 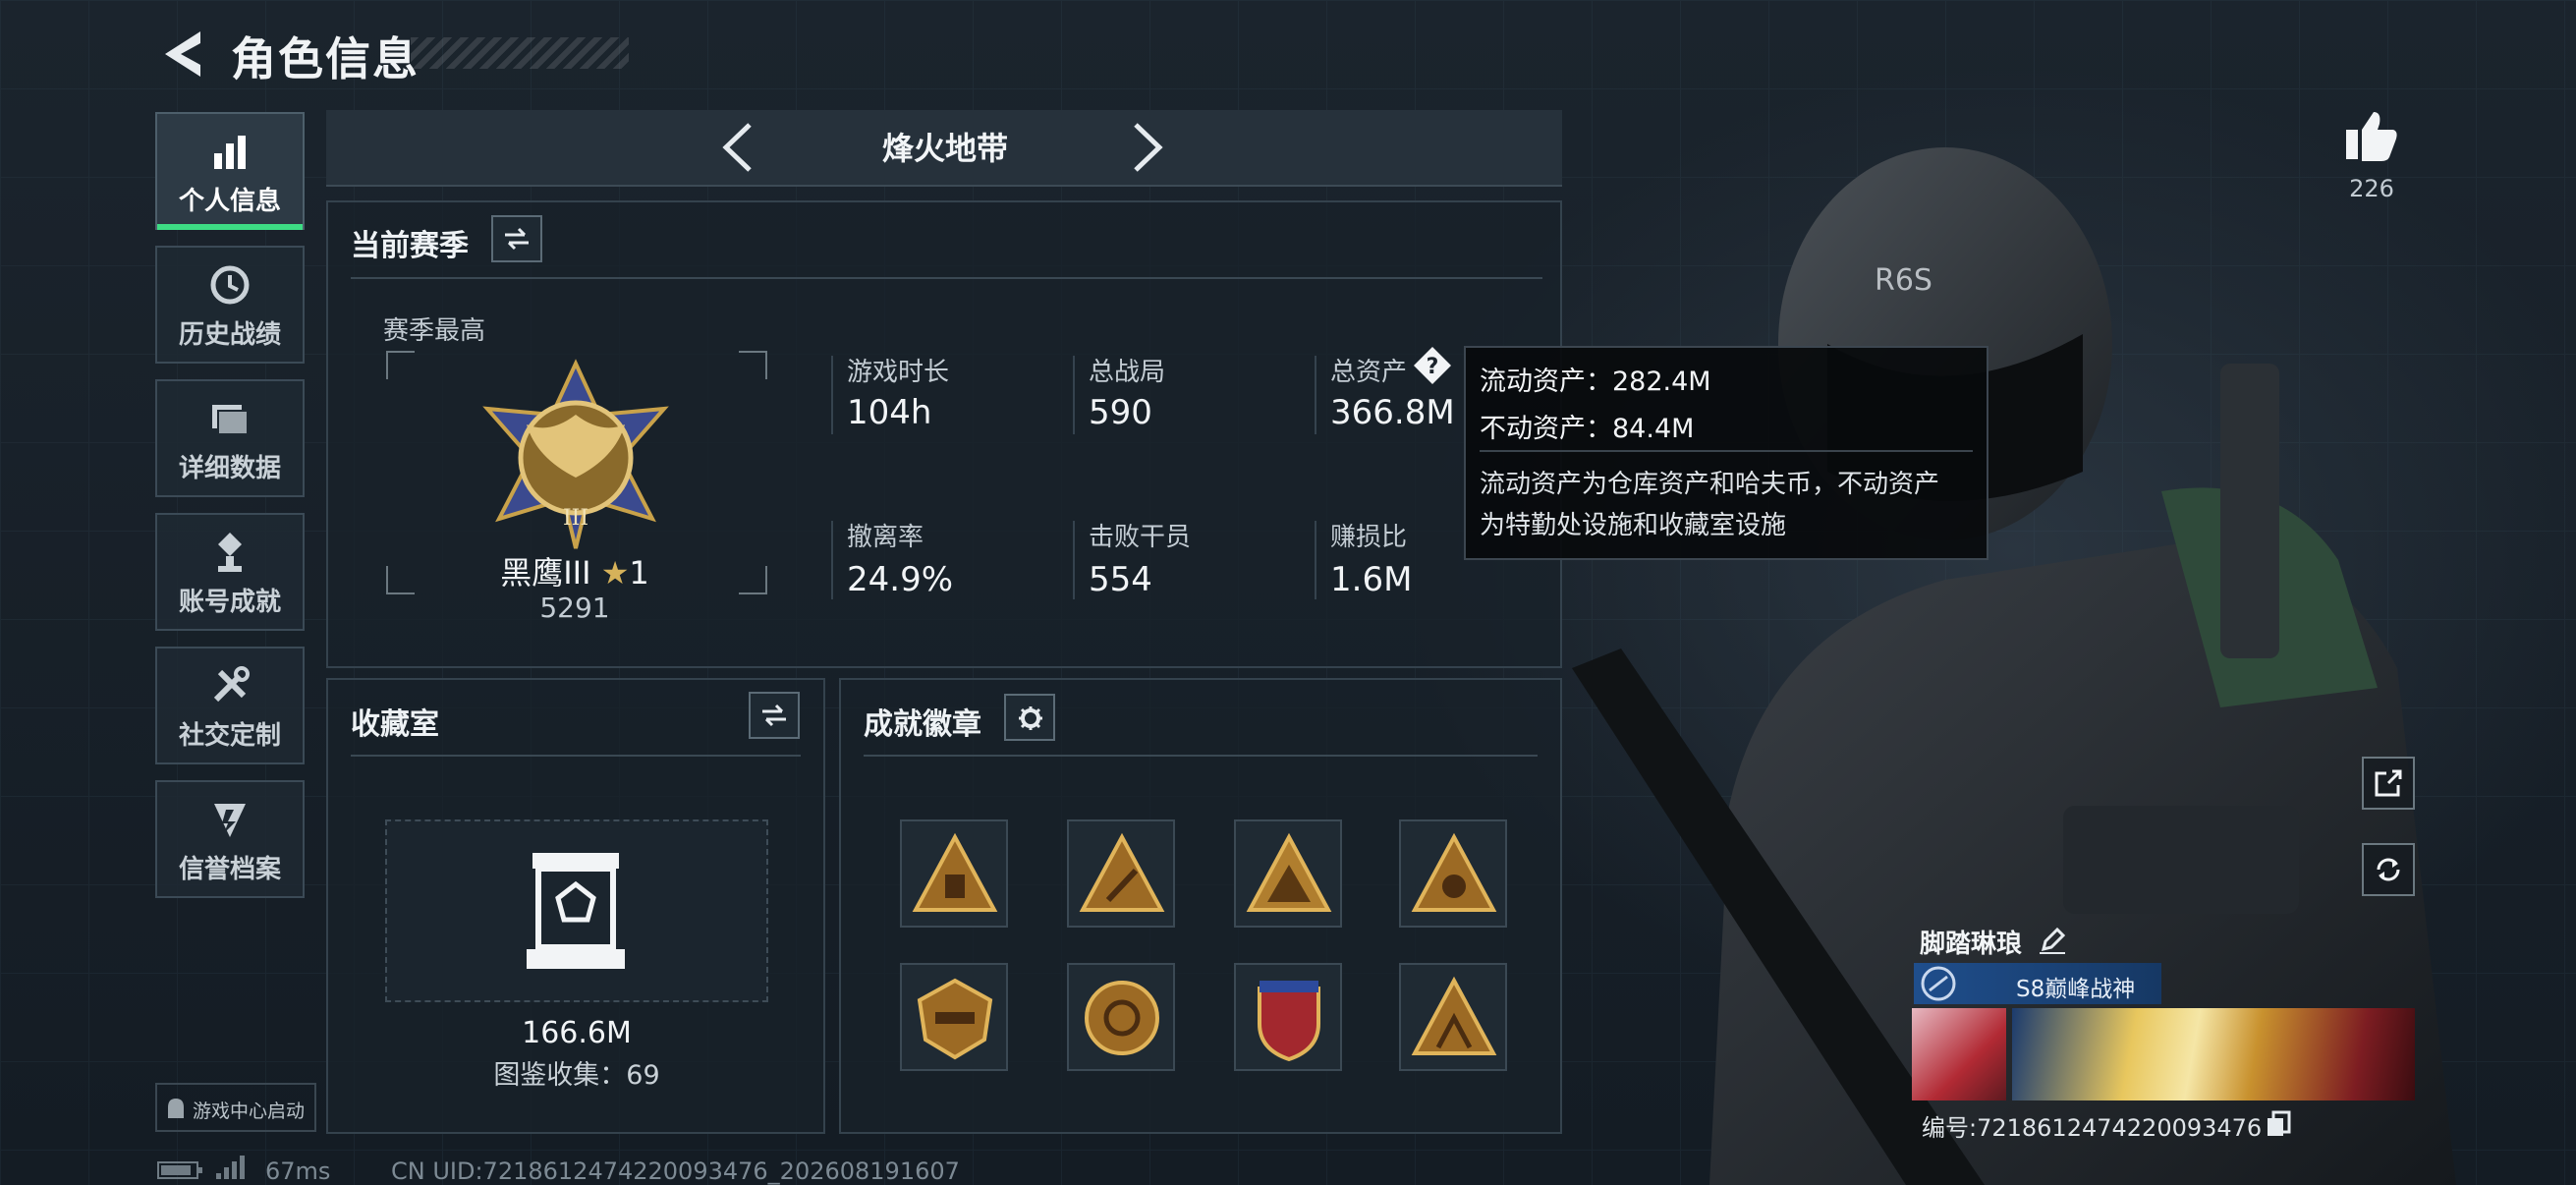 I want to click on rank-label: 黑鹰III ★1, so click(x=575, y=571).